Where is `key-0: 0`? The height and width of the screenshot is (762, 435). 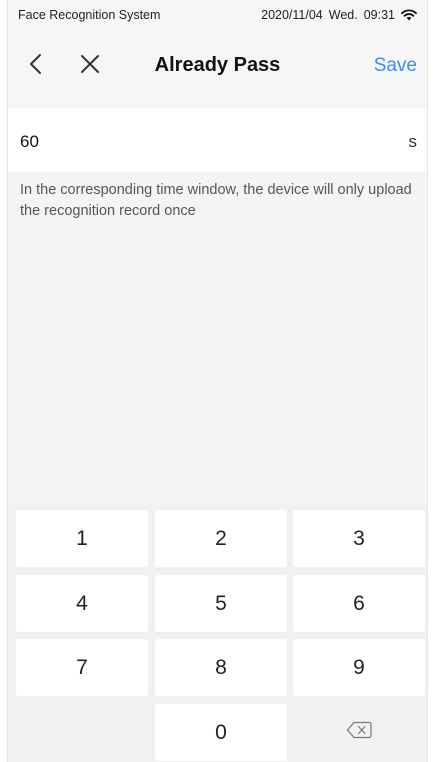 key-0: 0 is located at coordinates (221, 732).